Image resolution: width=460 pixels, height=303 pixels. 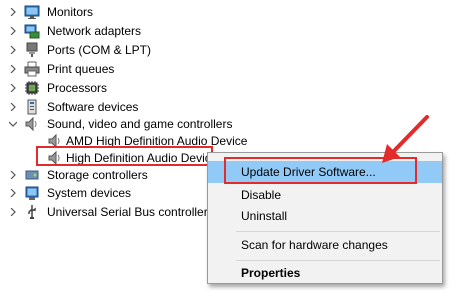 I want to click on annotation-arrow-icon, so click(x=405, y=139).